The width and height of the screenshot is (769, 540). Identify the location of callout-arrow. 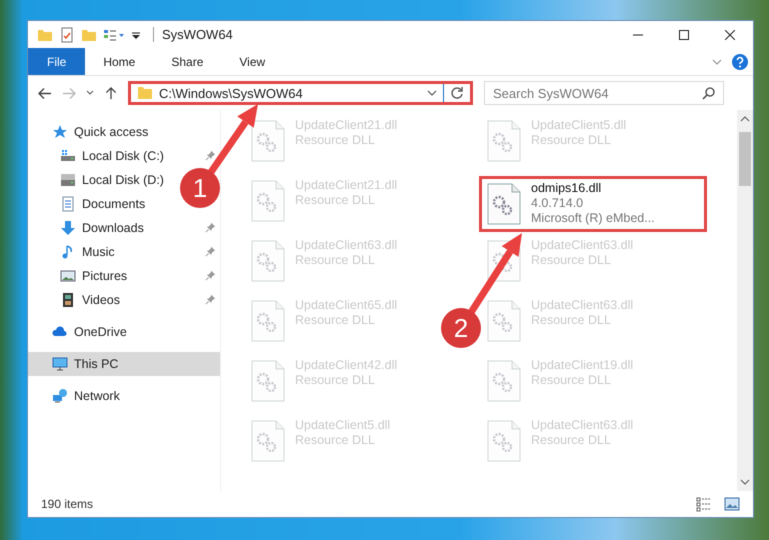
(232, 140).